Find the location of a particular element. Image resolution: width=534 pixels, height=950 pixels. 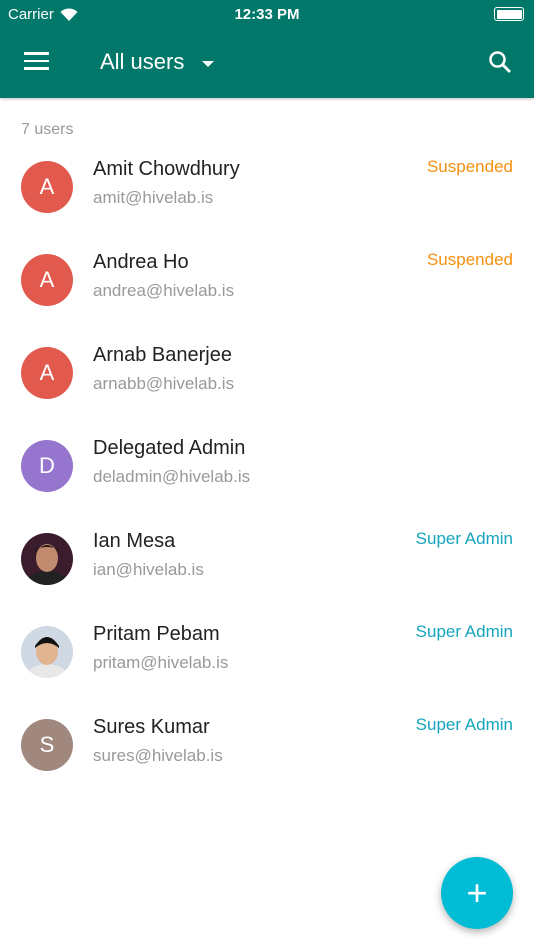

user-name: Delegated Admin is located at coordinates (169, 448).